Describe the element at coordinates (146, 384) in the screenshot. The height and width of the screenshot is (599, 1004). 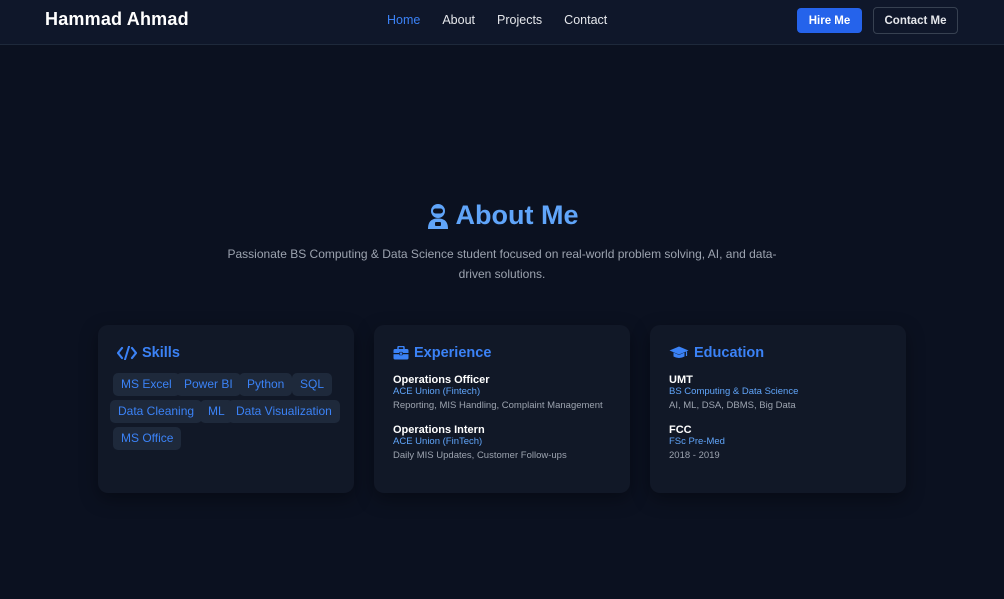
I see `skill-tag: MS Excel` at that location.